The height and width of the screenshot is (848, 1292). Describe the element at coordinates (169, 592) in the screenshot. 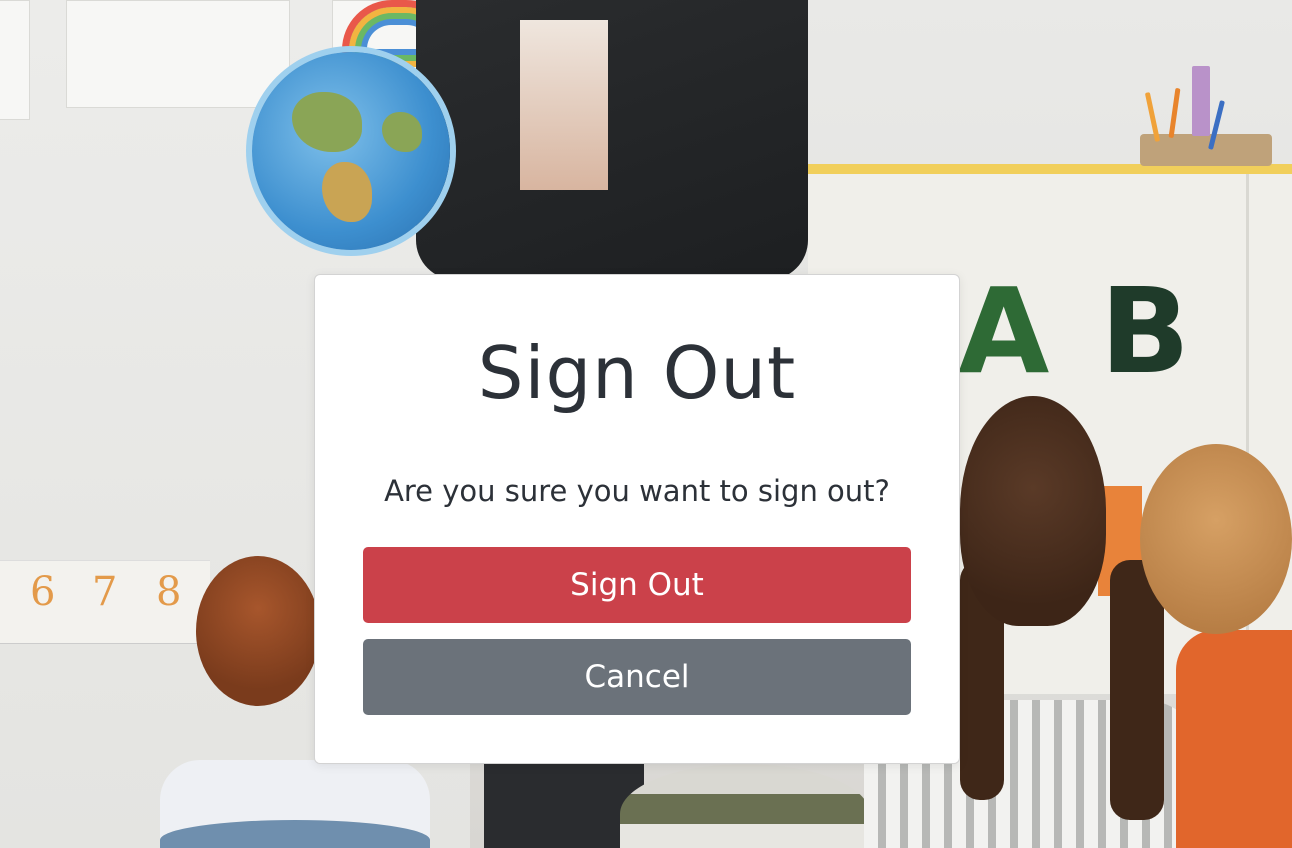

I see `number-card: 8` at that location.